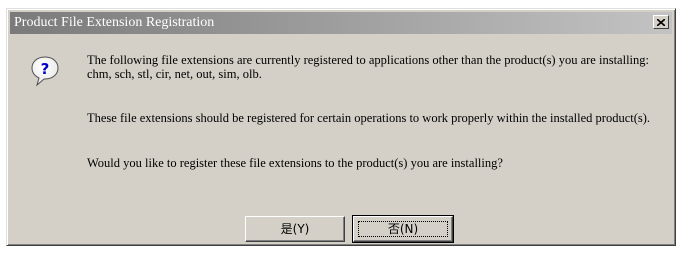 Image resolution: width=686 pixels, height=253 pixels. What do you see at coordinates (114, 22) in the screenshot?
I see `window-title: Product File Extension Registration` at bounding box center [114, 22].